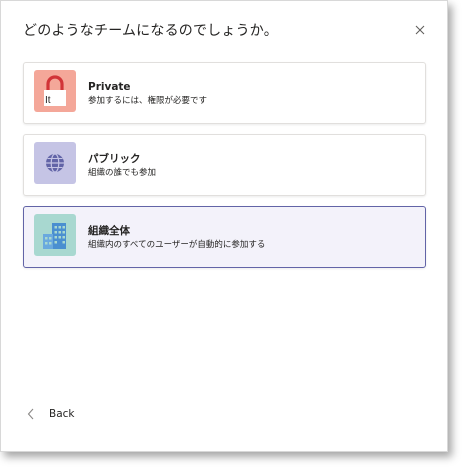 This screenshot has height=467, width=463. I want to click on back-label: Back, so click(62, 414).